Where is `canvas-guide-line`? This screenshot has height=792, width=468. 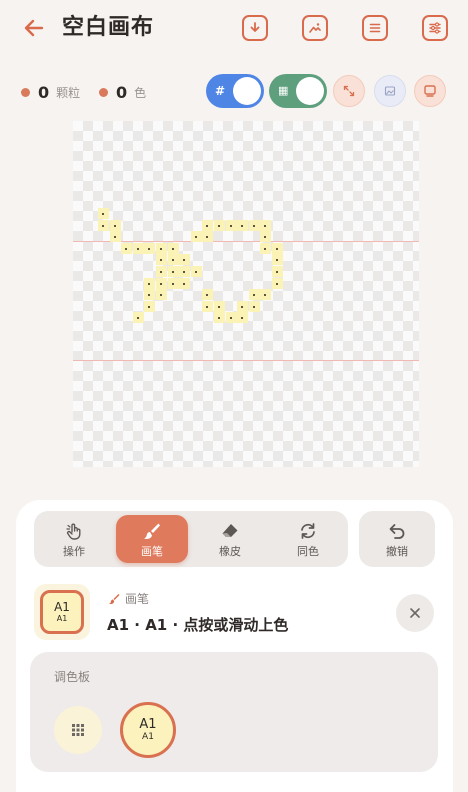 canvas-guide-line is located at coordinates (246, 360).